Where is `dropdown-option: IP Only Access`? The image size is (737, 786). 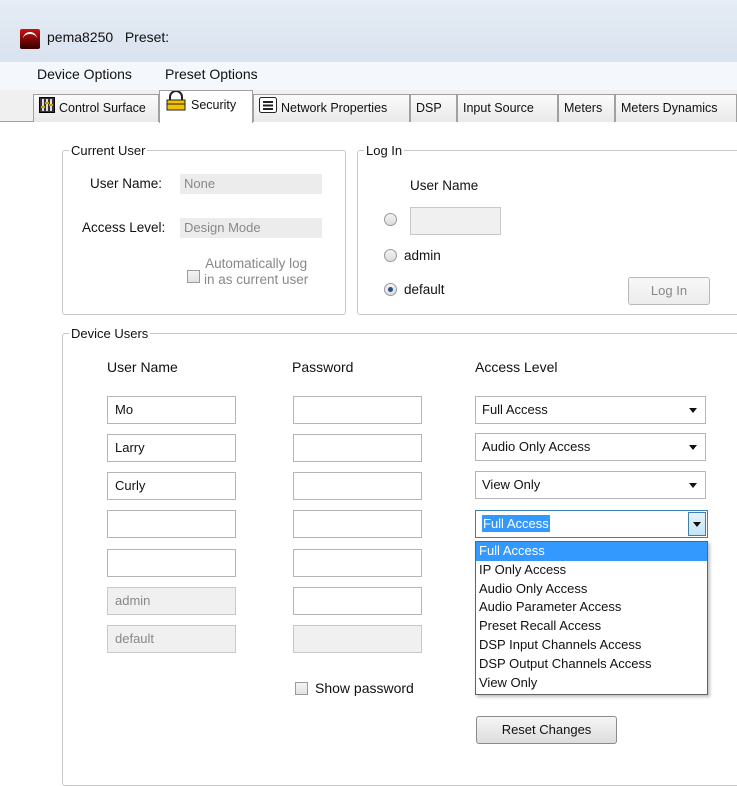 dropdown-option: IP Only Access is located at coordinates (591, 570).